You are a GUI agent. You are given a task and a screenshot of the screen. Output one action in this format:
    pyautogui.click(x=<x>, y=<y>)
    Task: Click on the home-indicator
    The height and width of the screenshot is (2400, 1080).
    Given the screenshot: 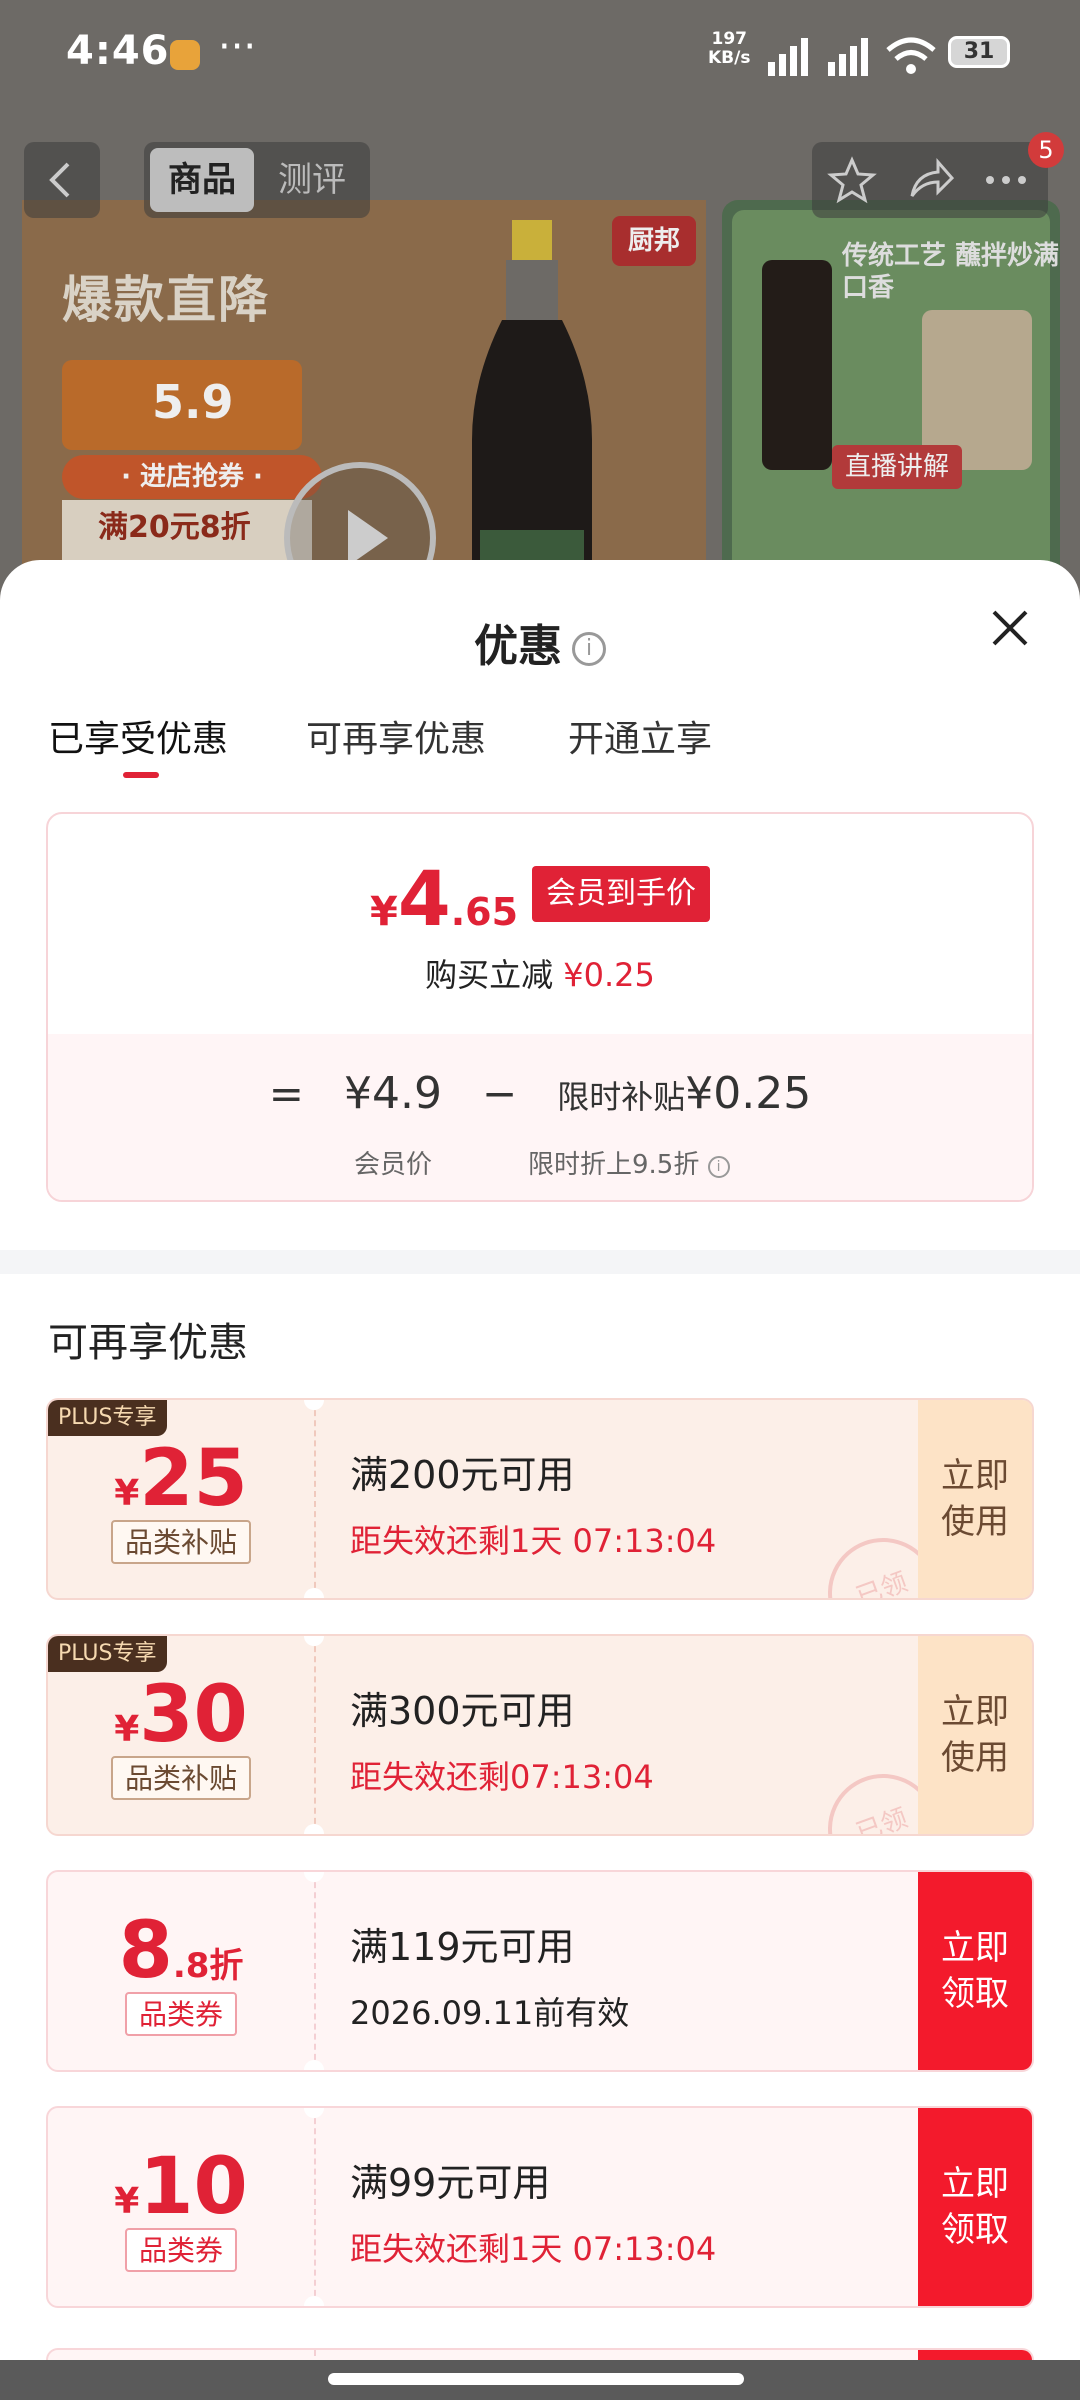 What is the action you would take?
    pyautogui.click(x=536, y=2379)
    